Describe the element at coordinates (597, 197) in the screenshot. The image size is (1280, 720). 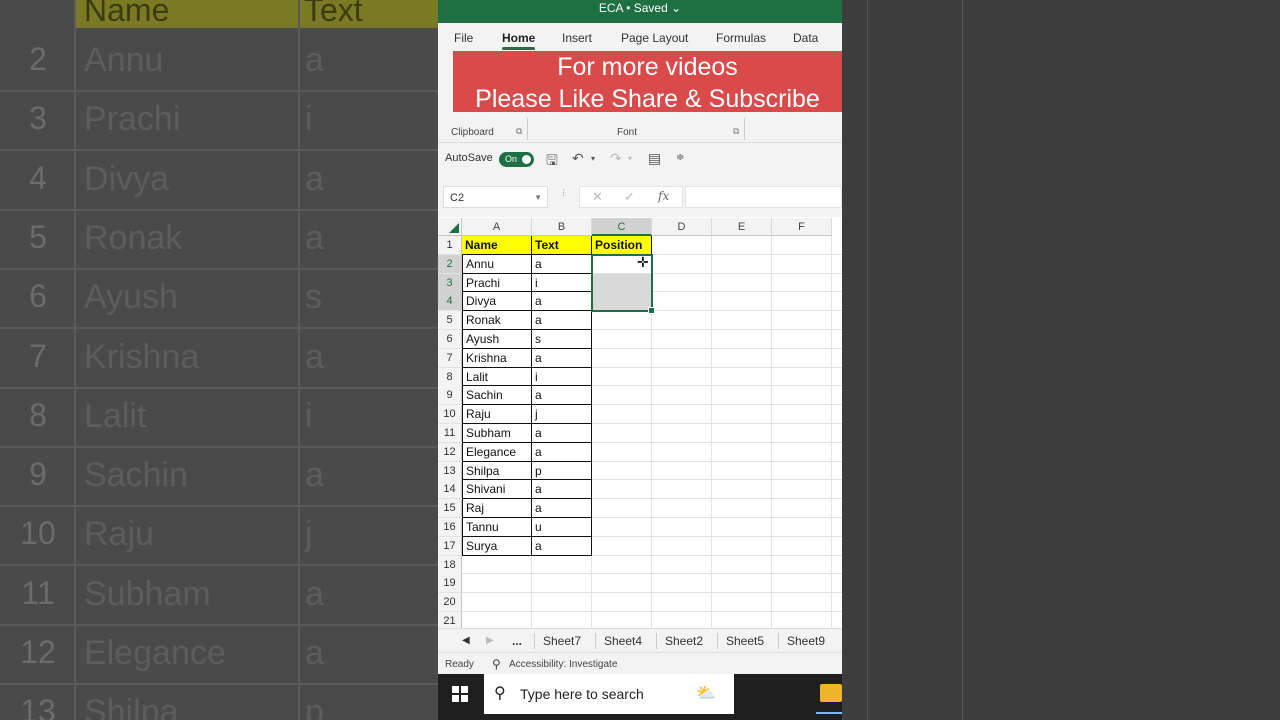
I see `cancel-icon: ✕` at that location.